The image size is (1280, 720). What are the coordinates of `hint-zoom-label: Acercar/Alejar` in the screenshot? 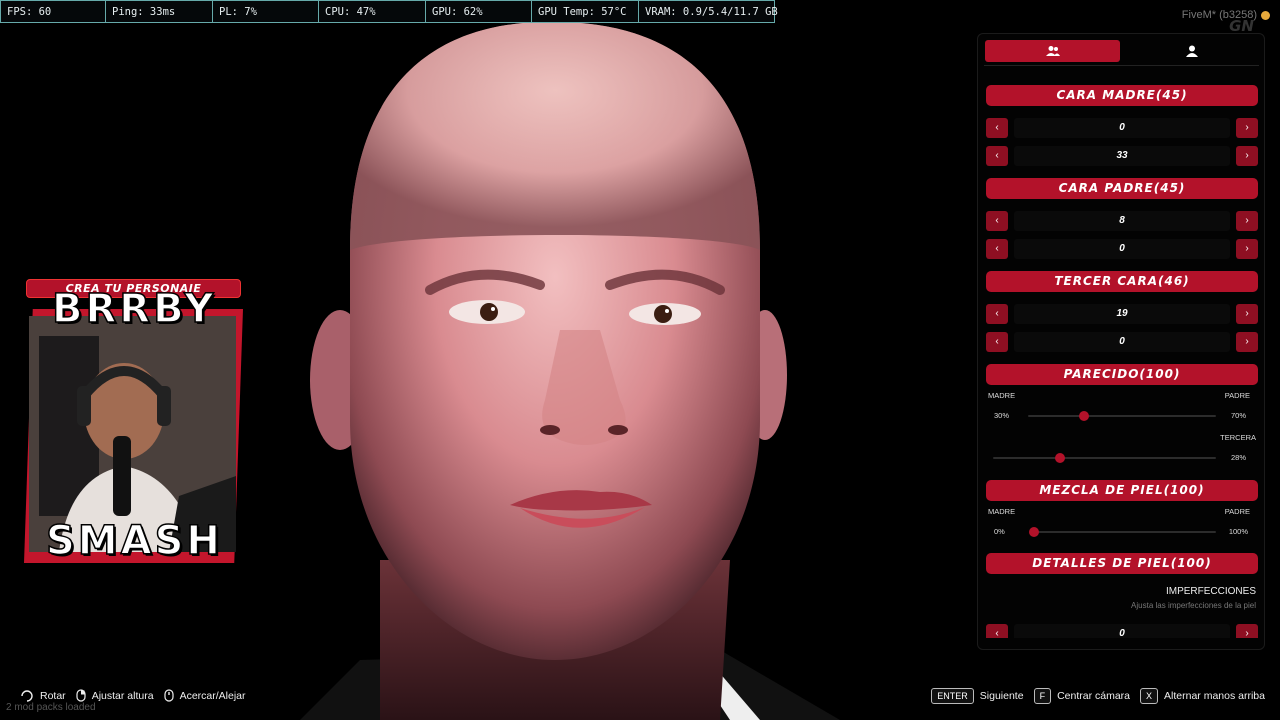 It's located at (212, 695).